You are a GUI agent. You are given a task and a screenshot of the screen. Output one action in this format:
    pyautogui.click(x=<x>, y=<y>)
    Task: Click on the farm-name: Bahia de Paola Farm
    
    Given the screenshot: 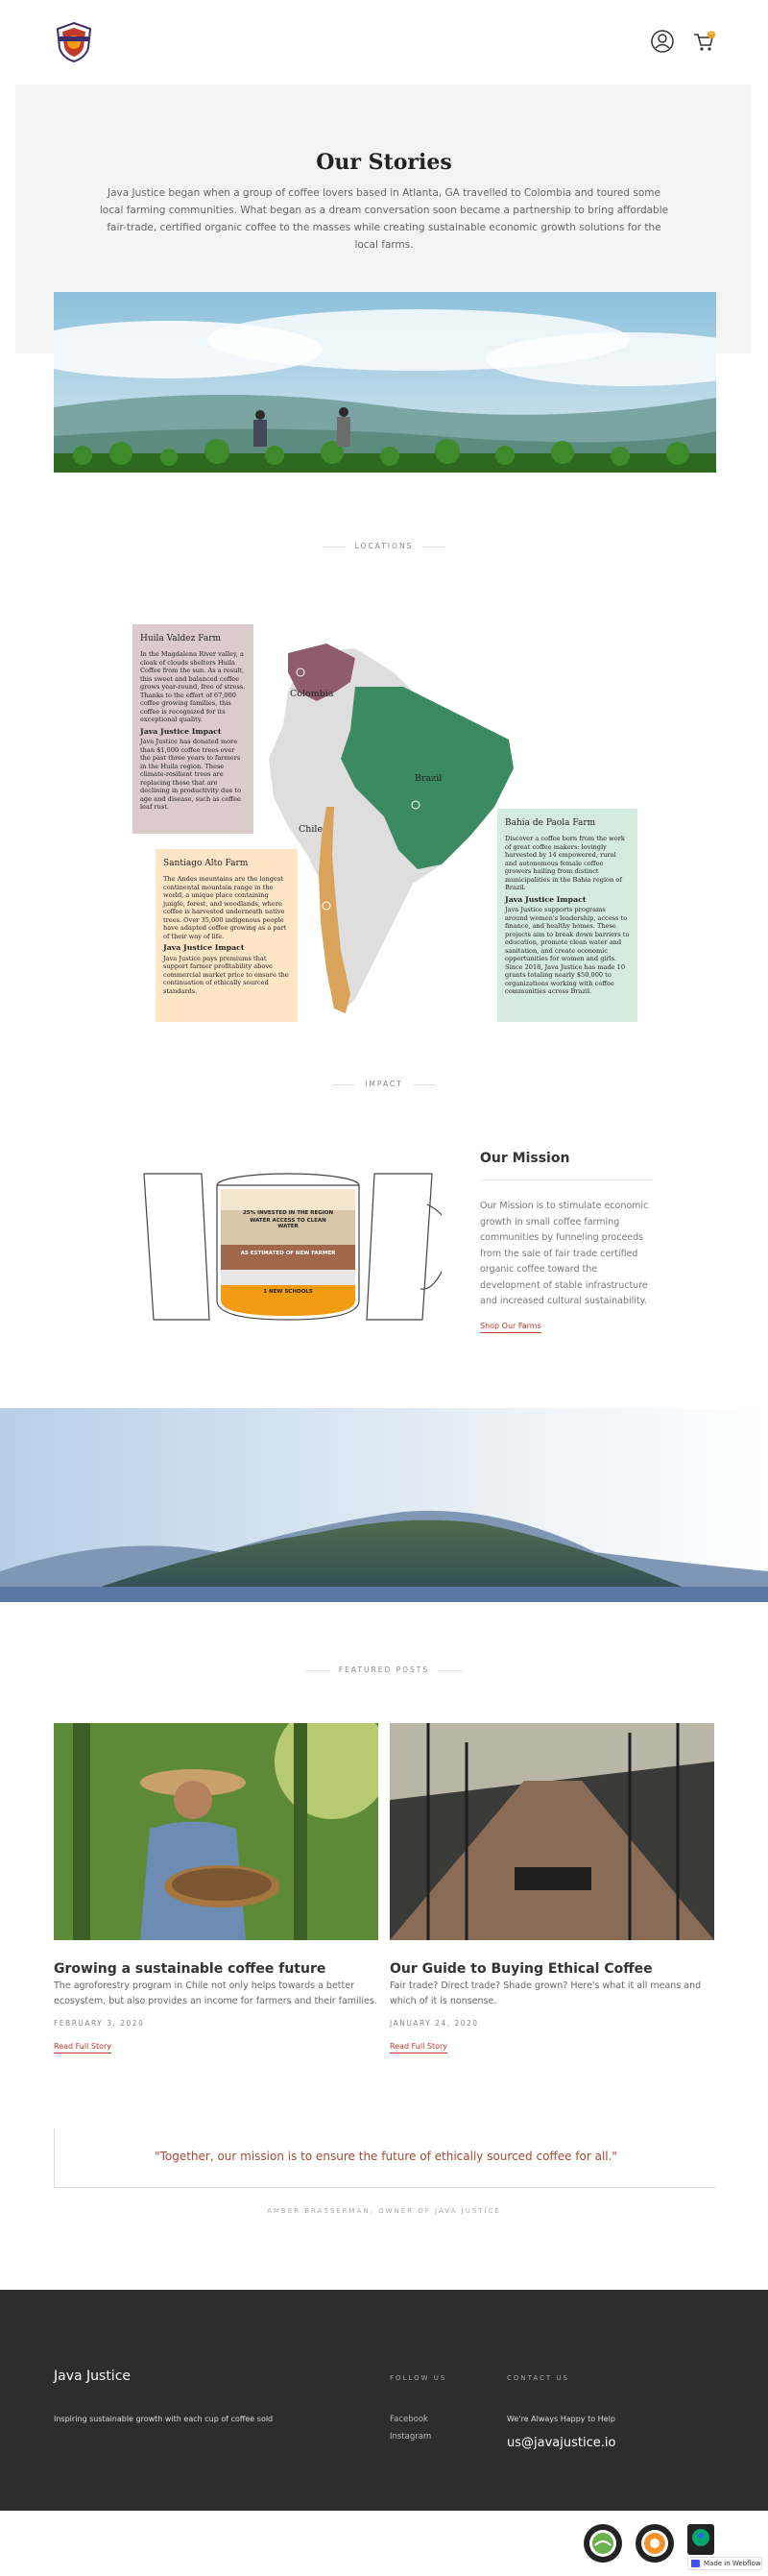 What is the action you would take?
    pyautogui.click(x=550, y=823)
    